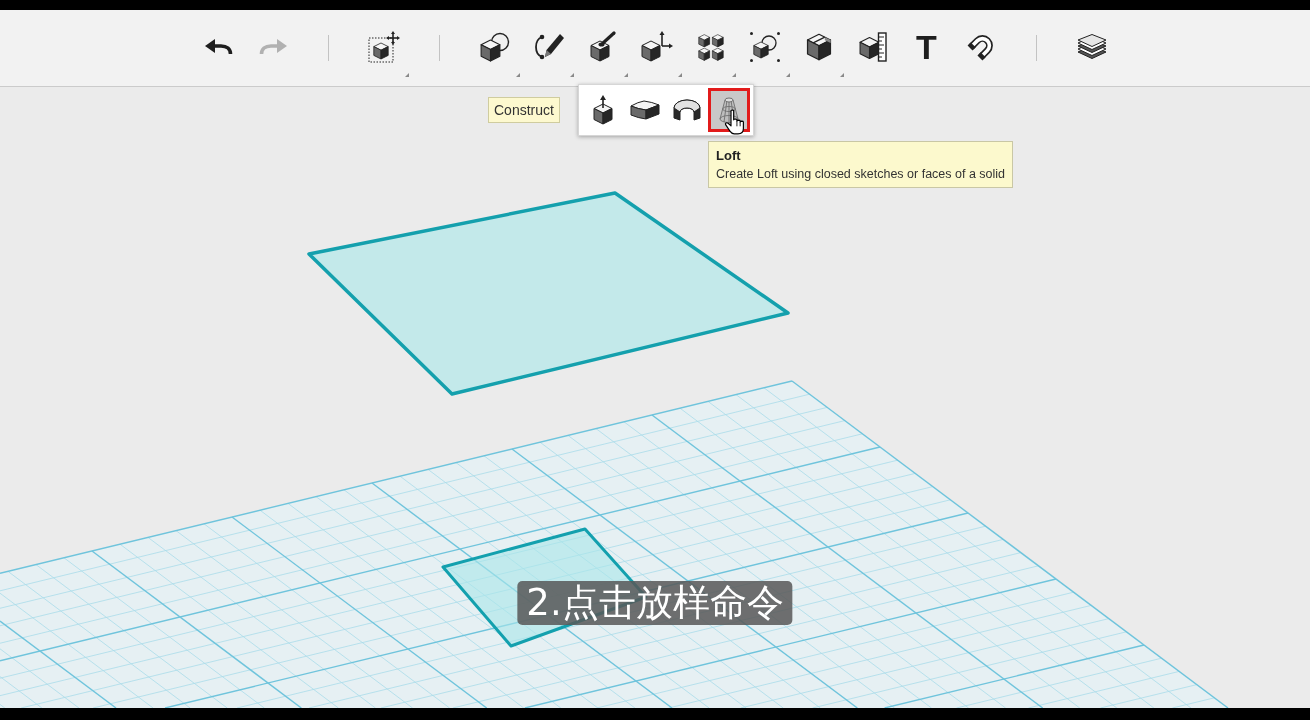 This screenshot has width=1310, height=720. What do you see at coordinates (729, 156) in the screenshot?
I see `tooltip-title: Loft` at bounding box center [729, 156].